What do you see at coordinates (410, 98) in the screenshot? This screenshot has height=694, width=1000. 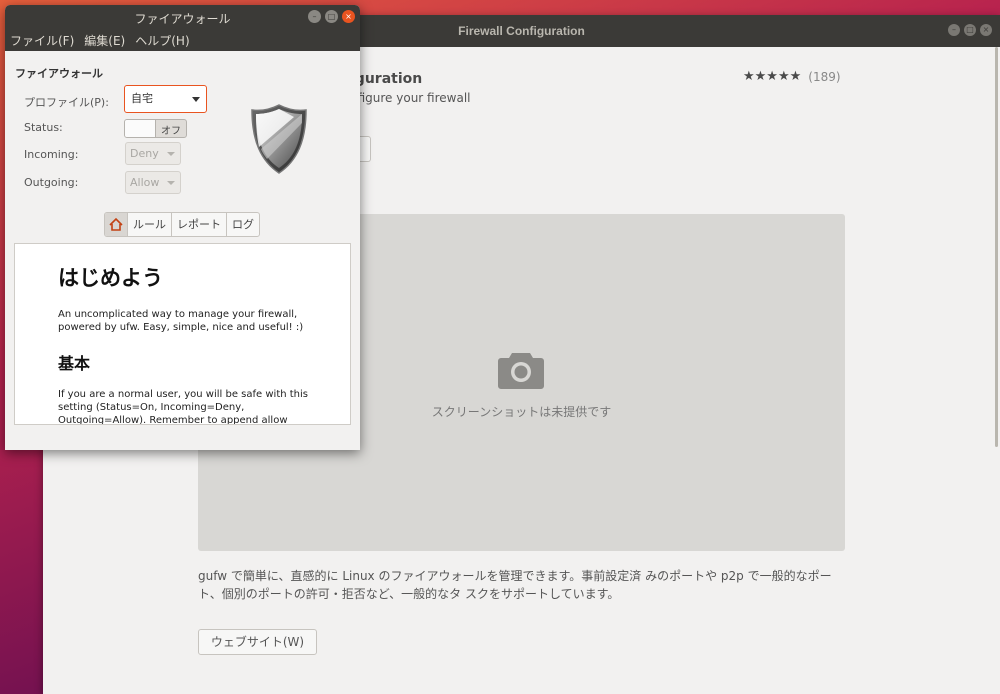 I see `app-subtitle: nfigure your firewall` at bounding box center [410, 98].